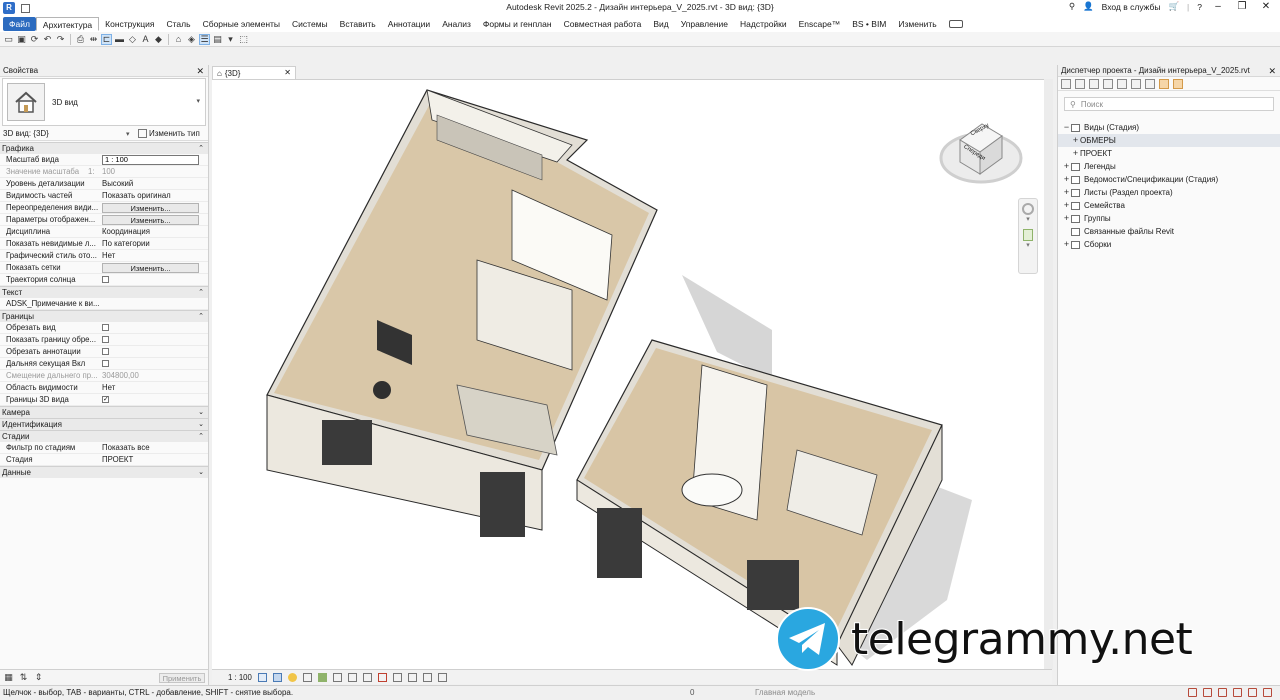 This screenshot has width=1280, height=700. Describe the element at coordinates (763, 24) in the screenshot. I see `ribbon-tab: Надстройки` at that location.